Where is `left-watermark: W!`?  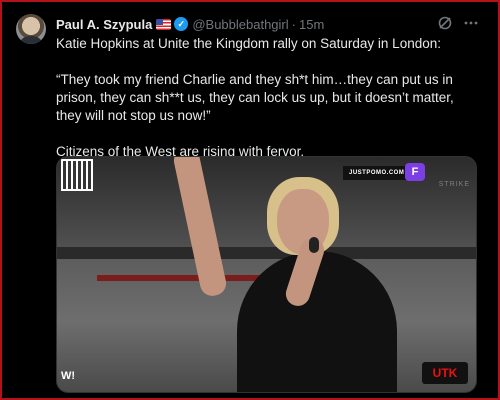
left-watermark: W! is located at coordinates (68, 376).